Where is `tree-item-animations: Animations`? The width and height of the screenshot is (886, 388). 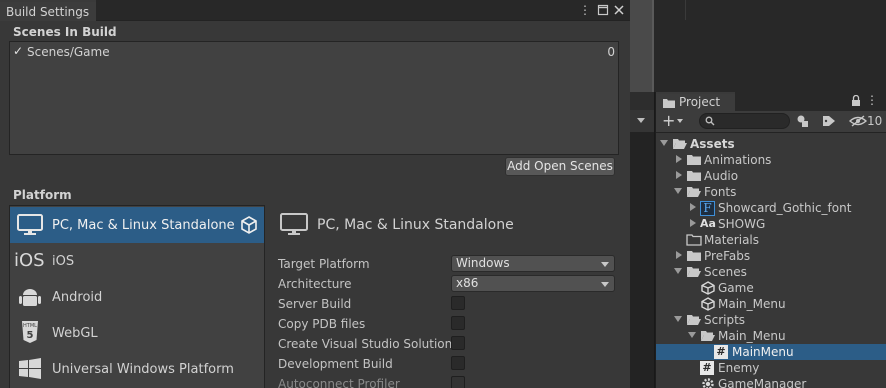
tree-item-animations: Animations is located at coordinates (771, 160).